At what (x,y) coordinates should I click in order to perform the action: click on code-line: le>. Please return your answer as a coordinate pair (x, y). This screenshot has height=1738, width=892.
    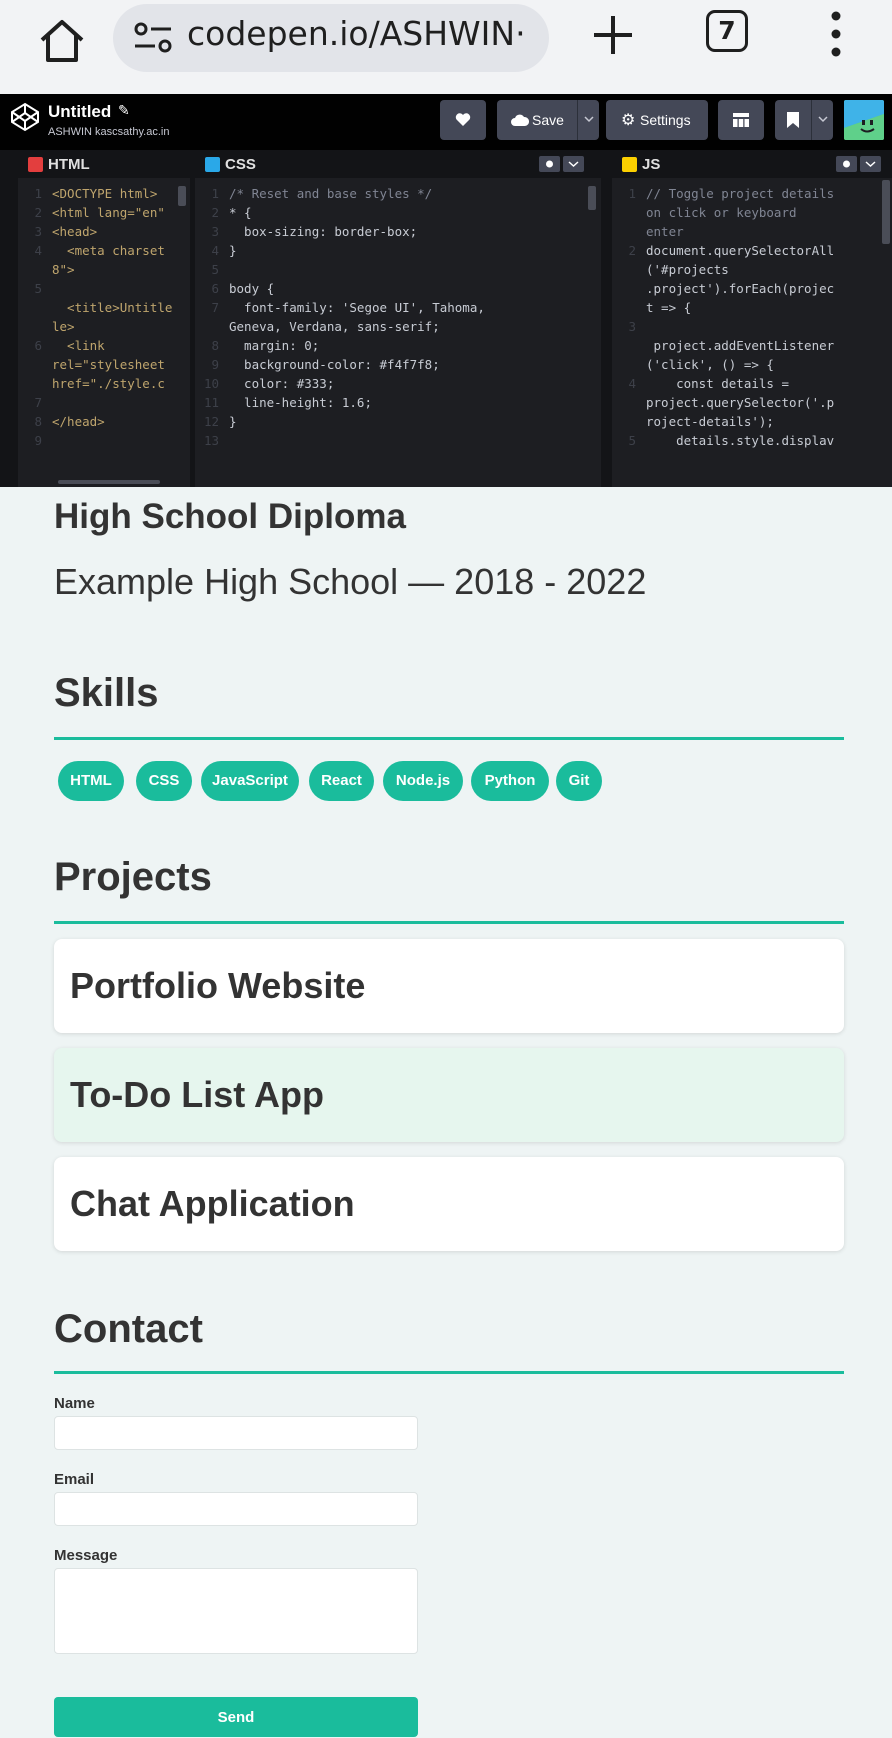
    Looking at the image, I should click on (104, 326).